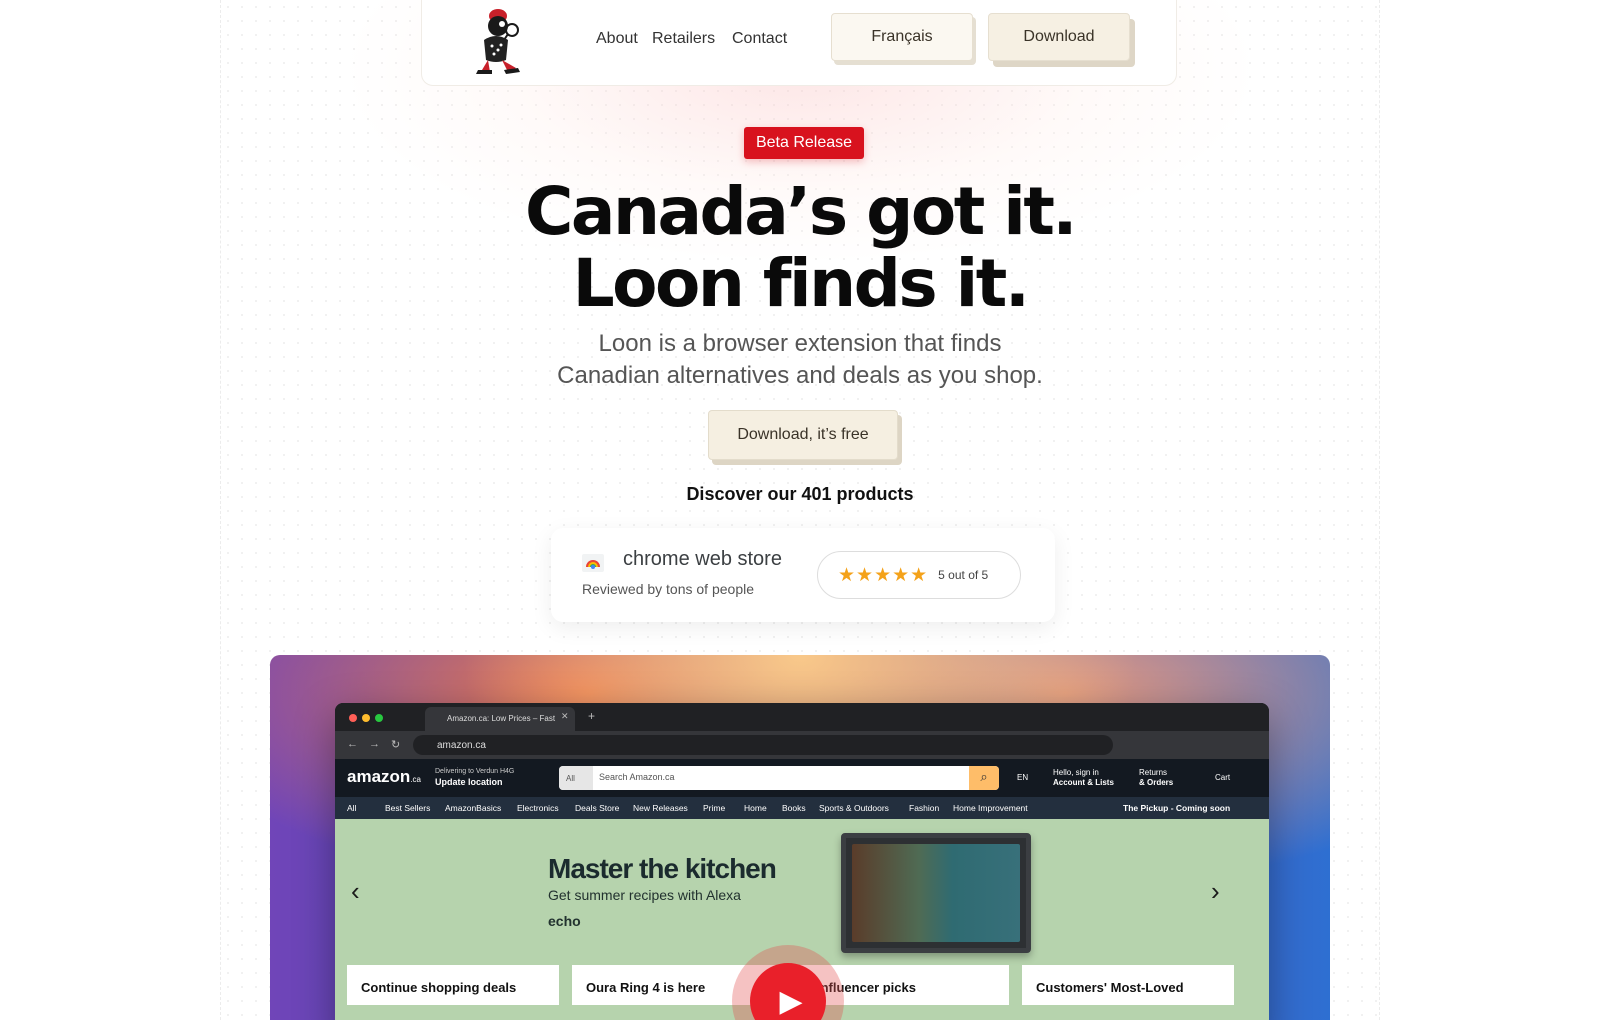 The height and width of the screenshot is (1020, 1600). Describe the element at coordinates (415, 779) in the screenshot. I see `amazon-logo-suffix: .ca` at that location.